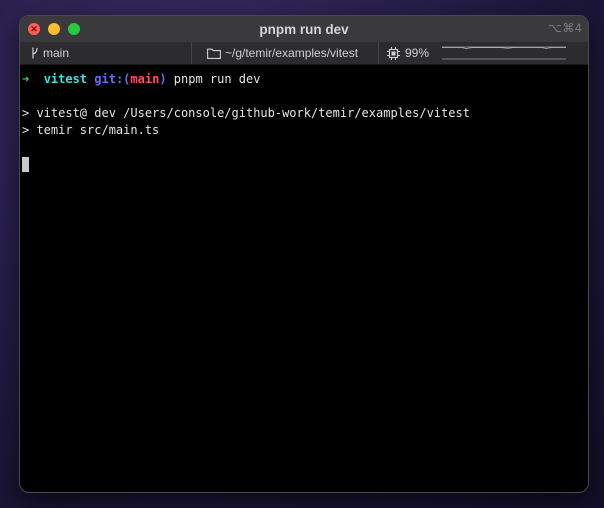 Image resolution: width=604 pixels, height=508 pixels. Describe the element at coordinates (417, 53) in the screenshot. I see `cpu-label: 99%` at that location.